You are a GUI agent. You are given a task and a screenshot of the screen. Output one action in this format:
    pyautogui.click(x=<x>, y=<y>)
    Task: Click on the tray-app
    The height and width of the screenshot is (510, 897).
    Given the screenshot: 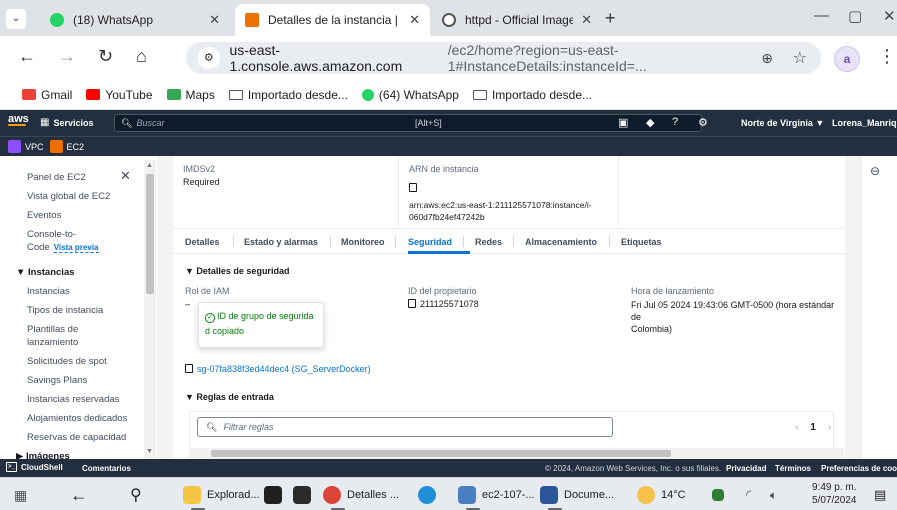 What is the action you would take?
    pyautogui.click(x=718, y=495)
    